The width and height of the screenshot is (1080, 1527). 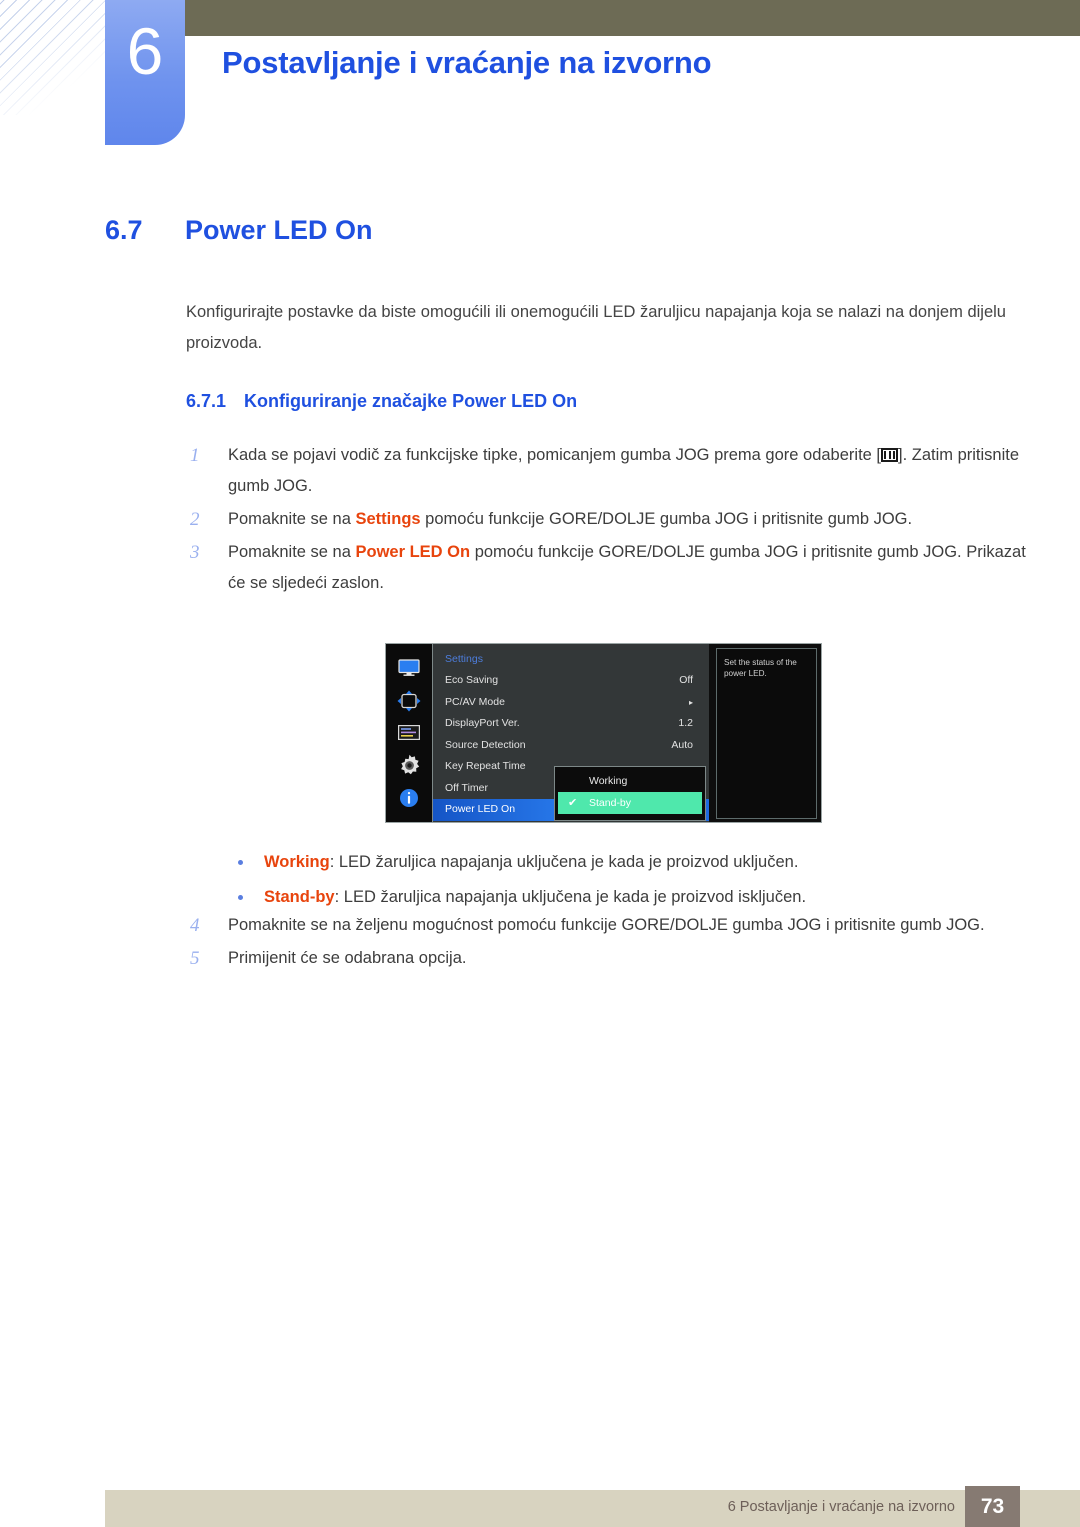 I want to click on section-number: 6.7, so click(x=124, y=230).